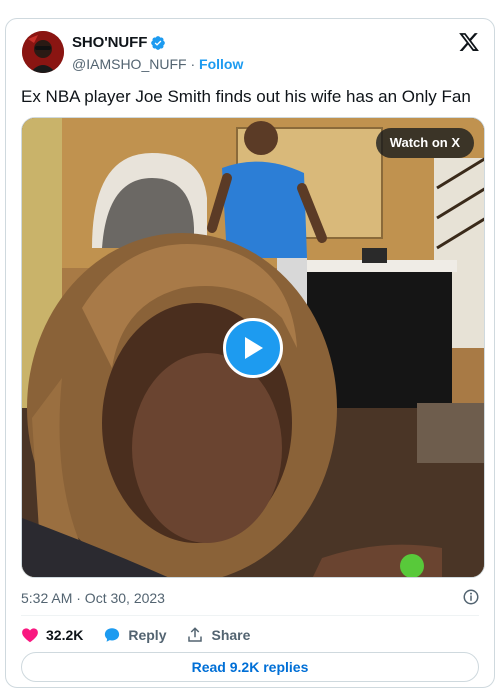 The height and width of the screenshot is (693, 501). Describe the element at coordinates (221, 64) in the screenshot. I see `follow-link: Follow` at that location.